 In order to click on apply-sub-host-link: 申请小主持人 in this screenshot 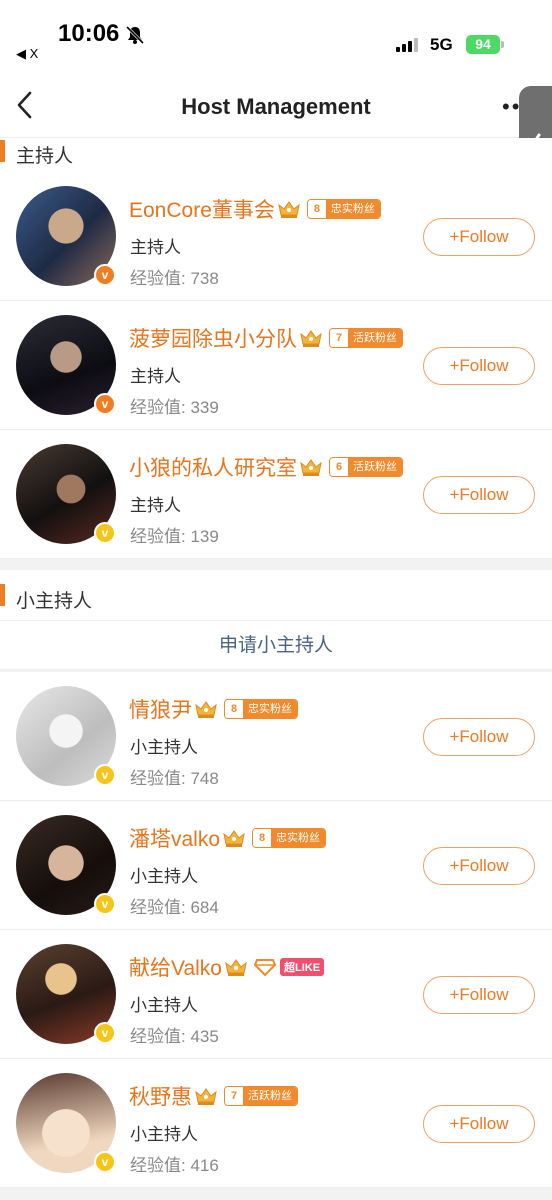, I will do `click(276, 645)`.